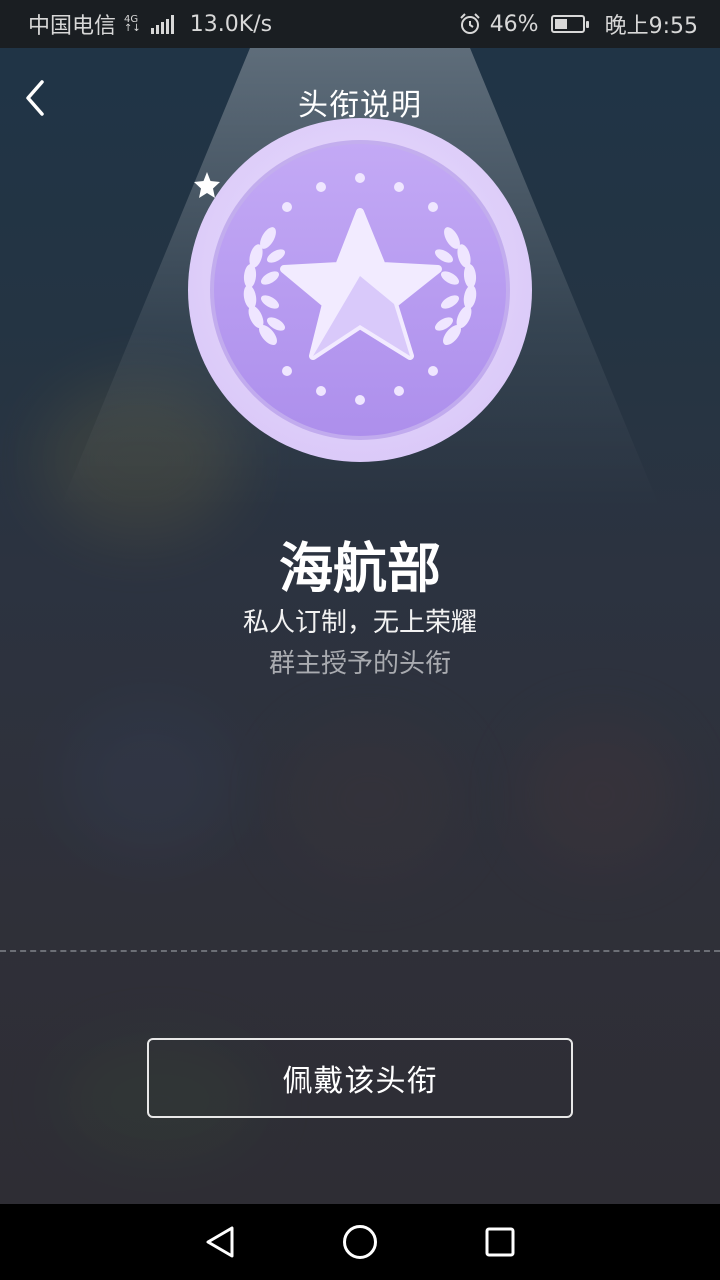  Describe the element at coordinates (359, 664) in the screenshot. I see `badge-description: 群主授予的头衔` at that location.